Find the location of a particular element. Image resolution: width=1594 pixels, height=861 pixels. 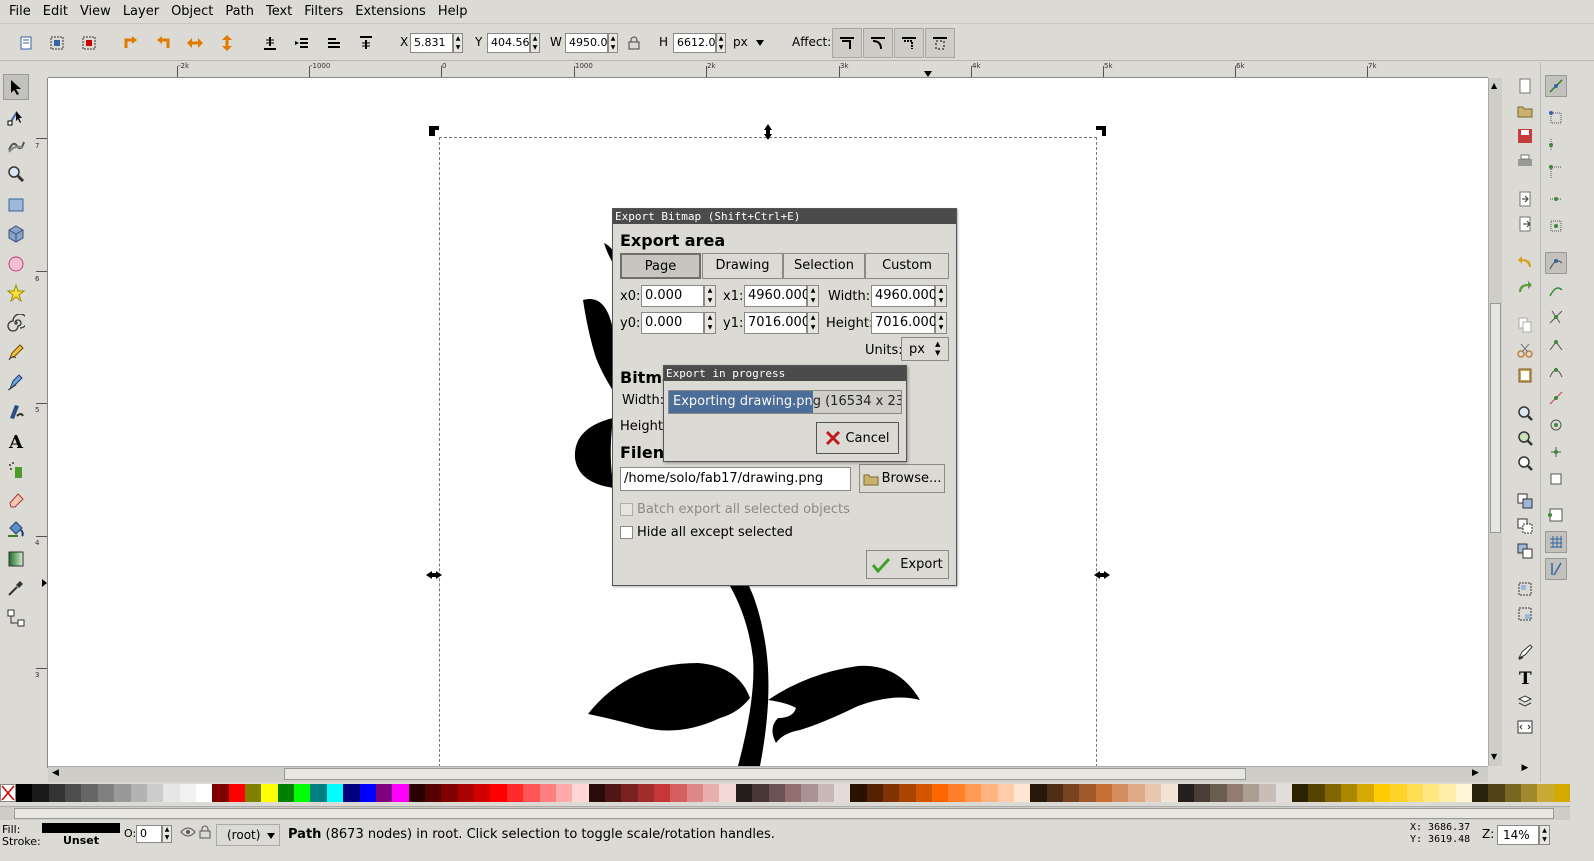

scroll-left-icon: ◀ is located at coordinates (55, 773).